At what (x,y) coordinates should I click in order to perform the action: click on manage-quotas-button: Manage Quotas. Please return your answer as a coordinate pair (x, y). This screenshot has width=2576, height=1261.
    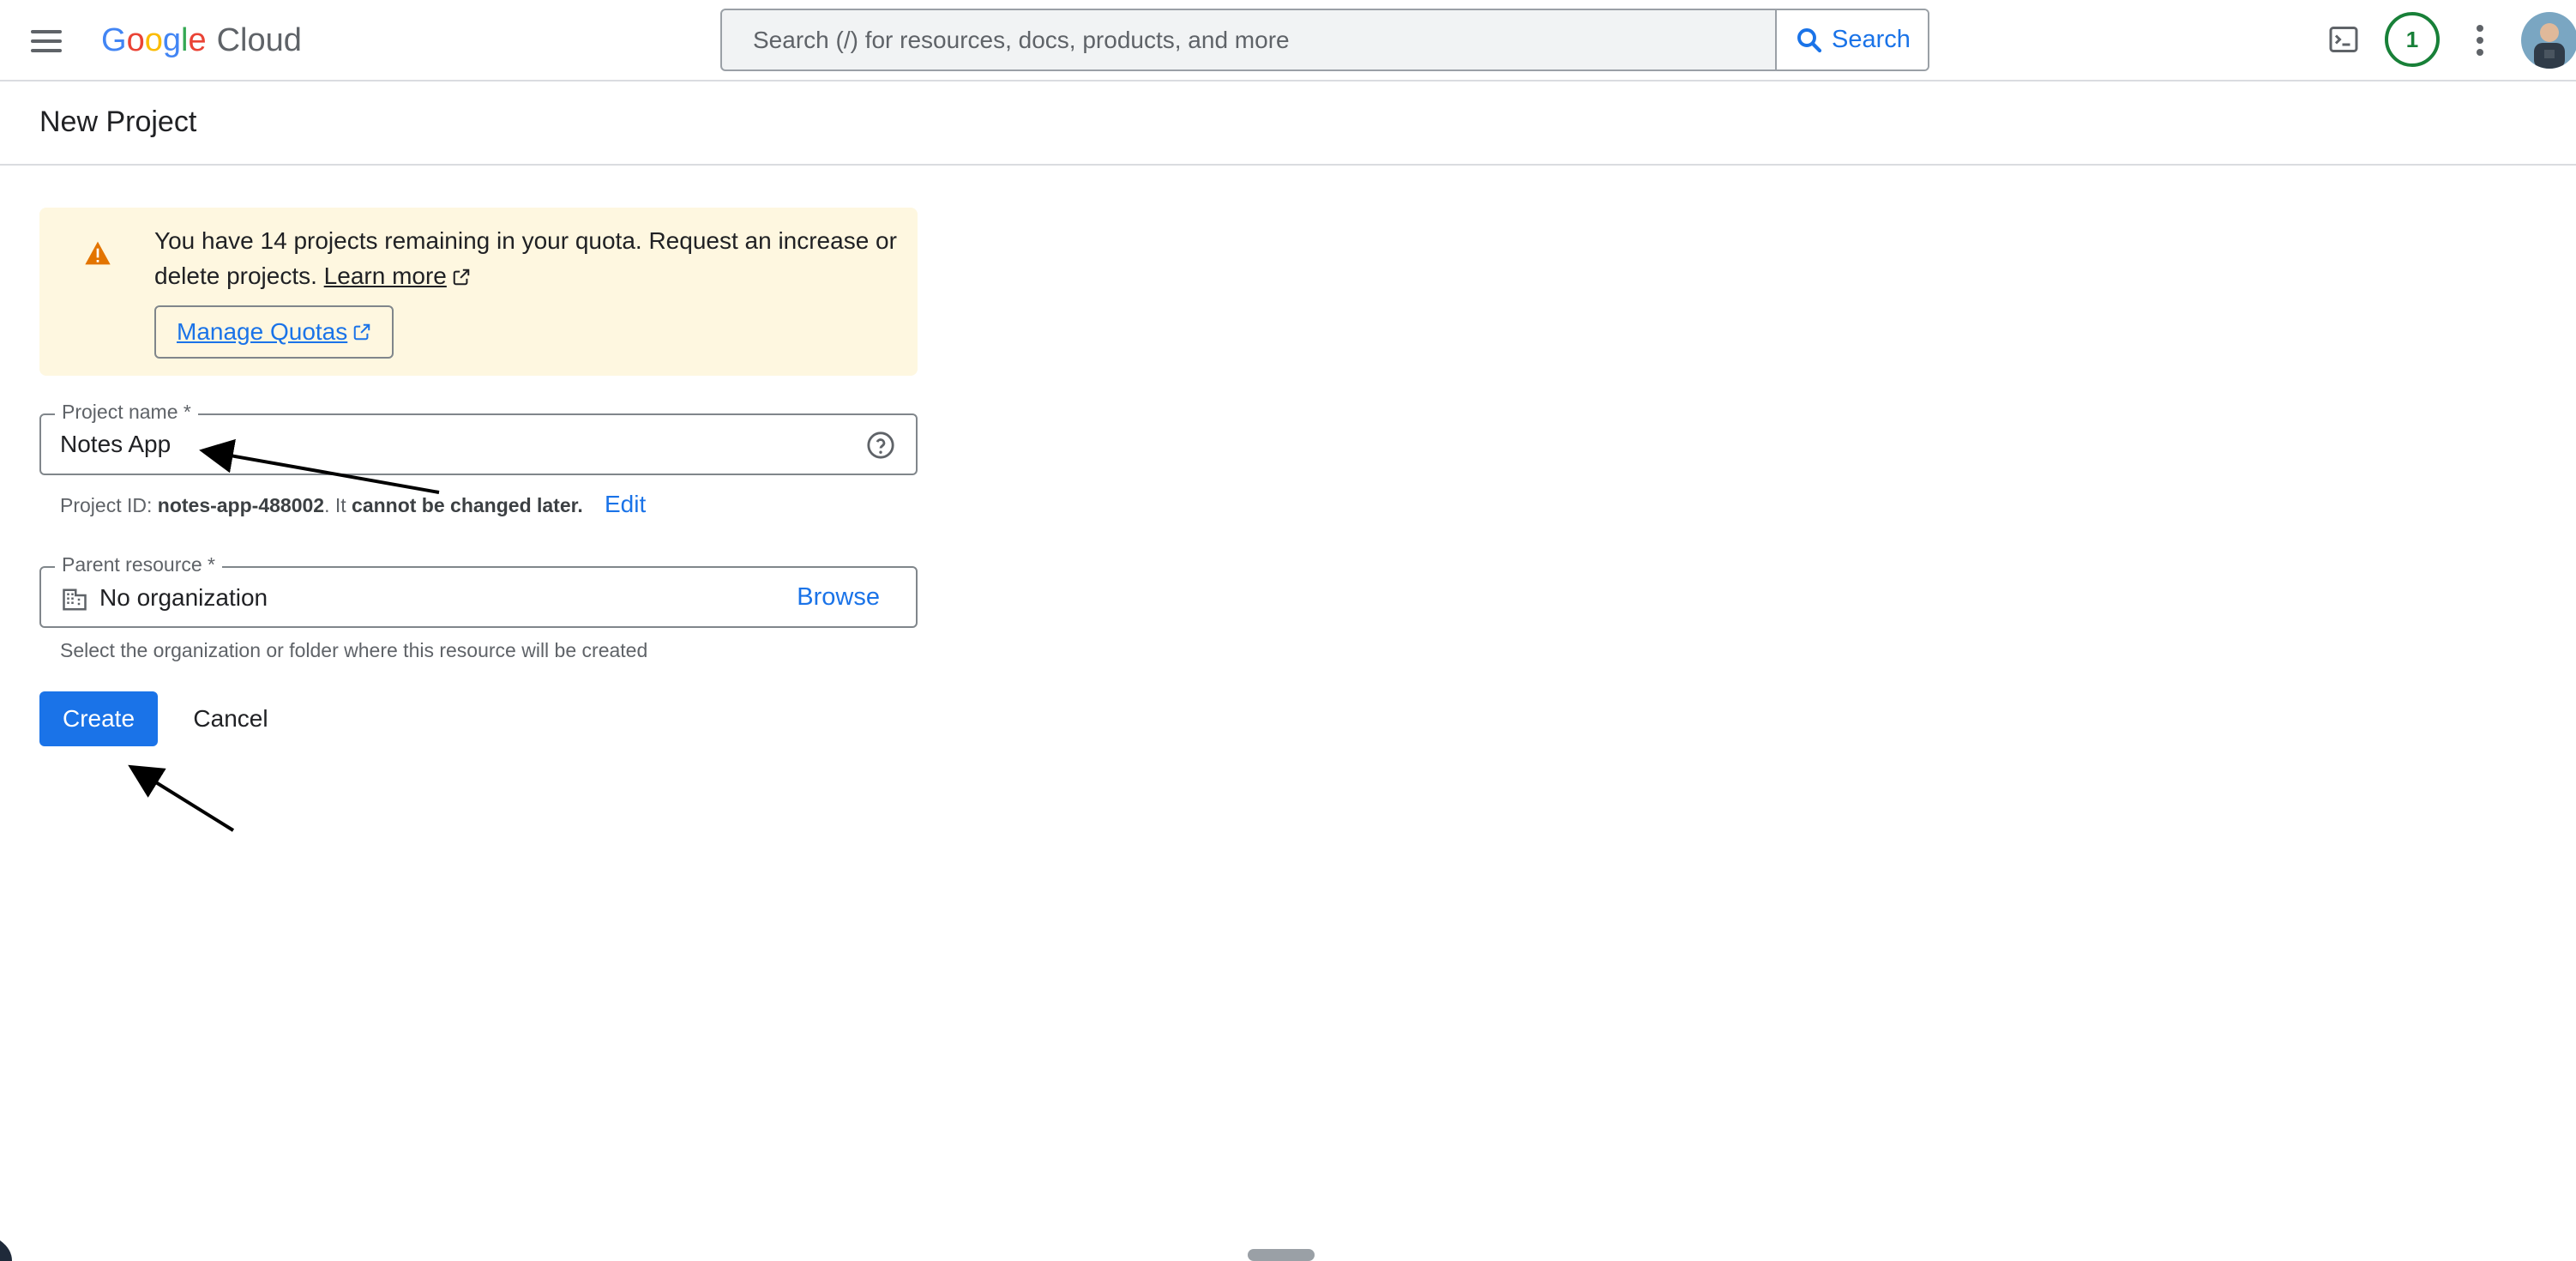
    Looking at the image, I should click on (274, 332).